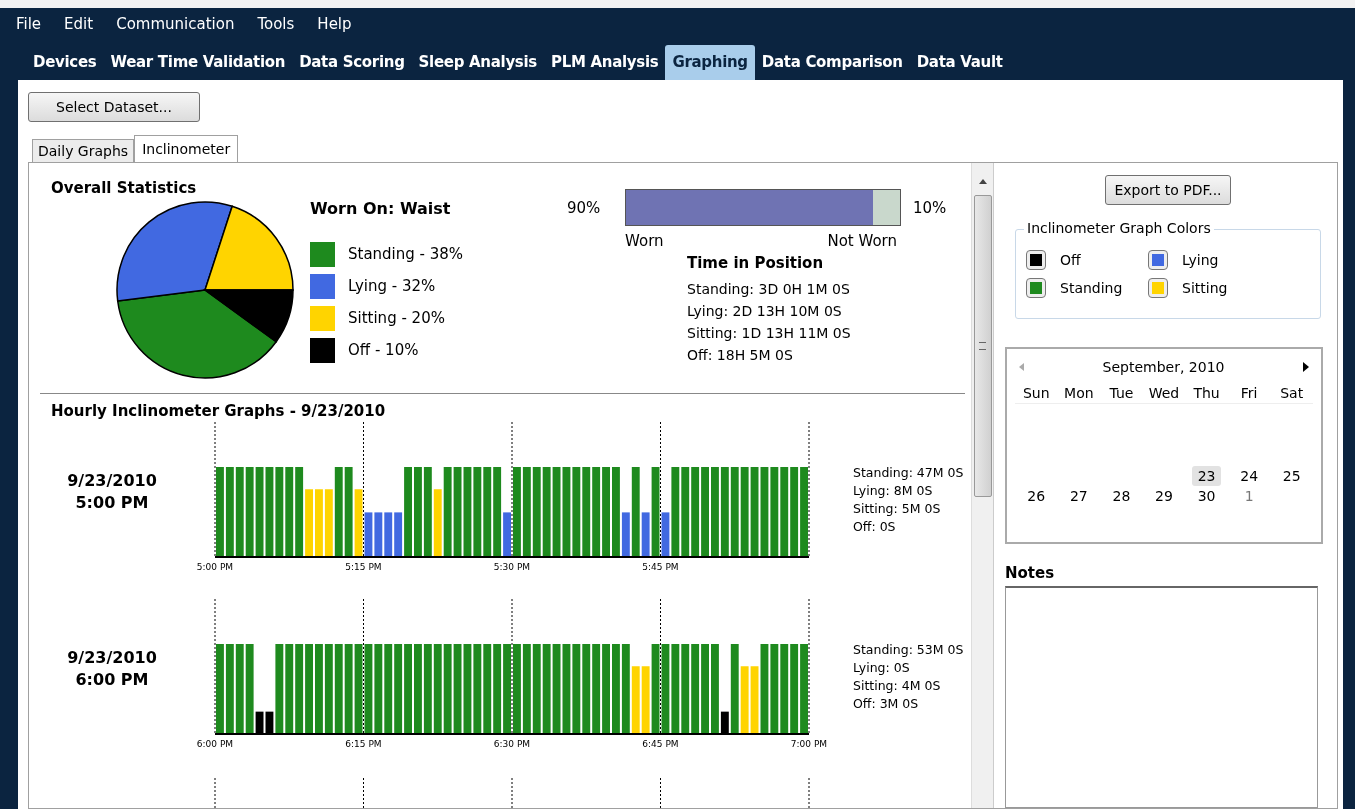 The image size is (1355, 809). I want to click on weekday-label: Thu, so click(1206, 393).